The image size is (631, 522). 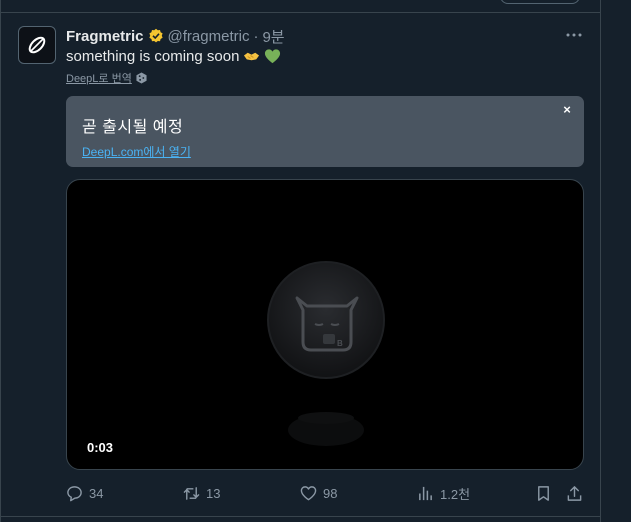 I want to click on tweet-text: something is coming soon, so click(x=173, y=56).